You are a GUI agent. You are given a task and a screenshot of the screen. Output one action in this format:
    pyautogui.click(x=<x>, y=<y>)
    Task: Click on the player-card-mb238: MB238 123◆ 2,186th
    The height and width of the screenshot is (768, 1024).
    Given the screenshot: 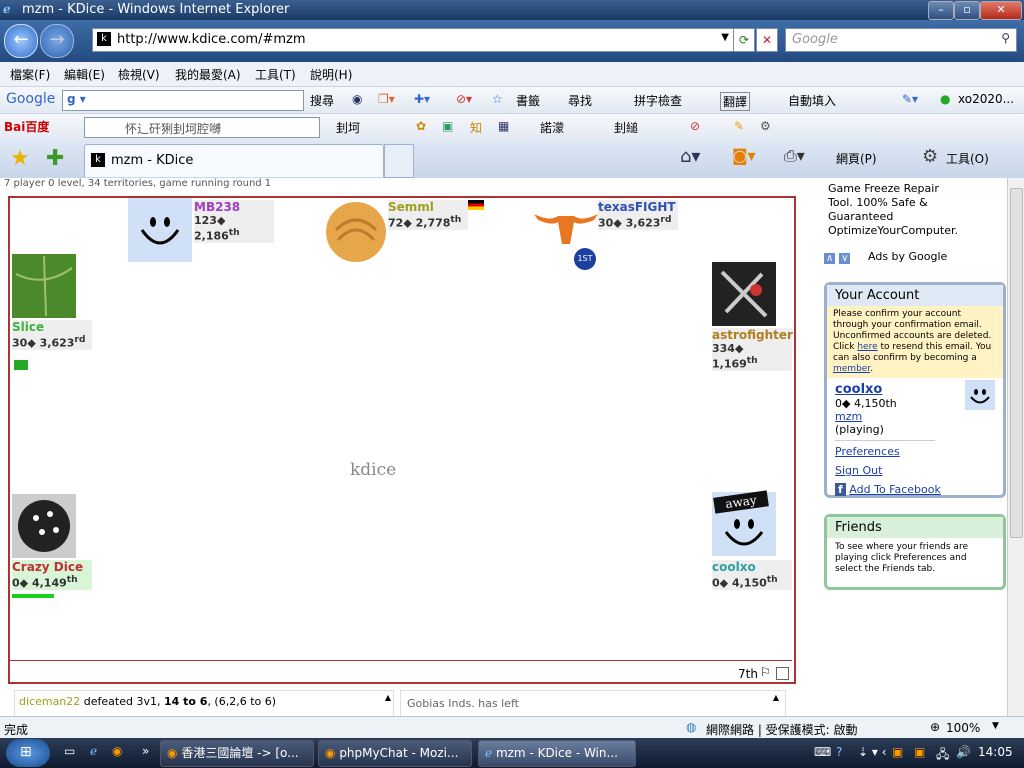 What is the action you would take?
    pyautogui.click(x=234, y=221)
    